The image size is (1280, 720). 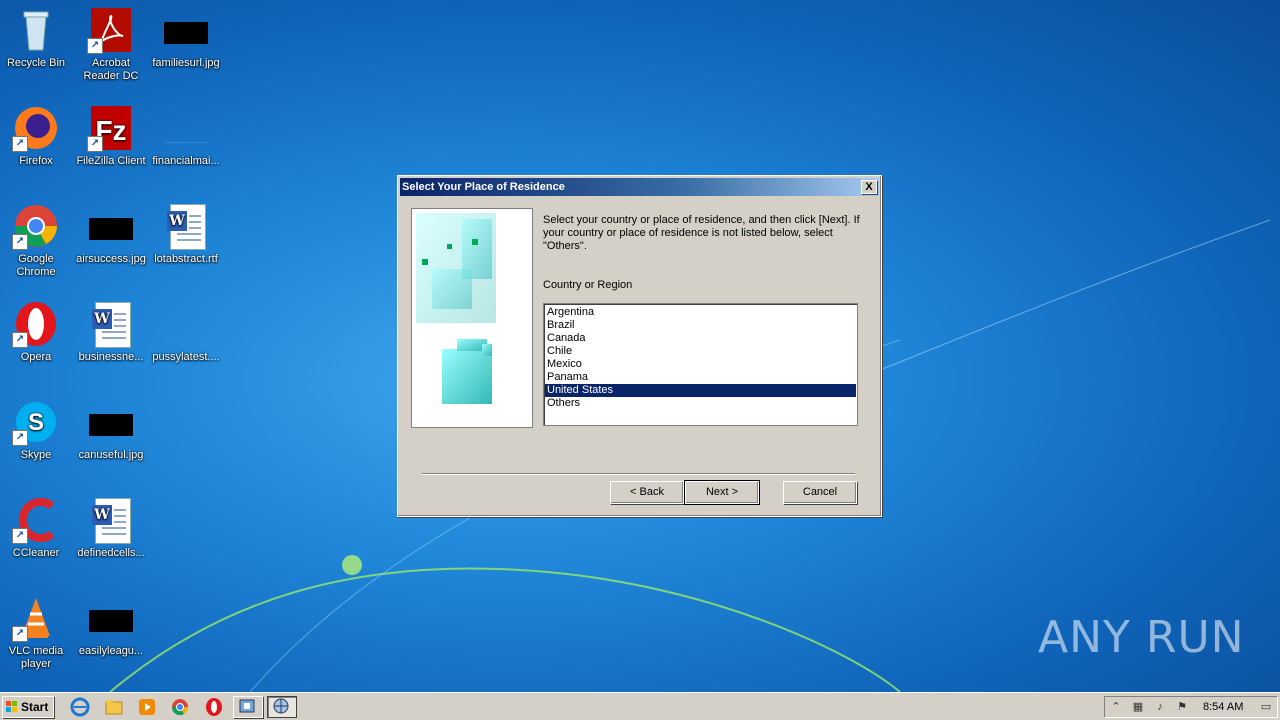 I want to click on recycle-bin-icon, so click(x=36, y=31).